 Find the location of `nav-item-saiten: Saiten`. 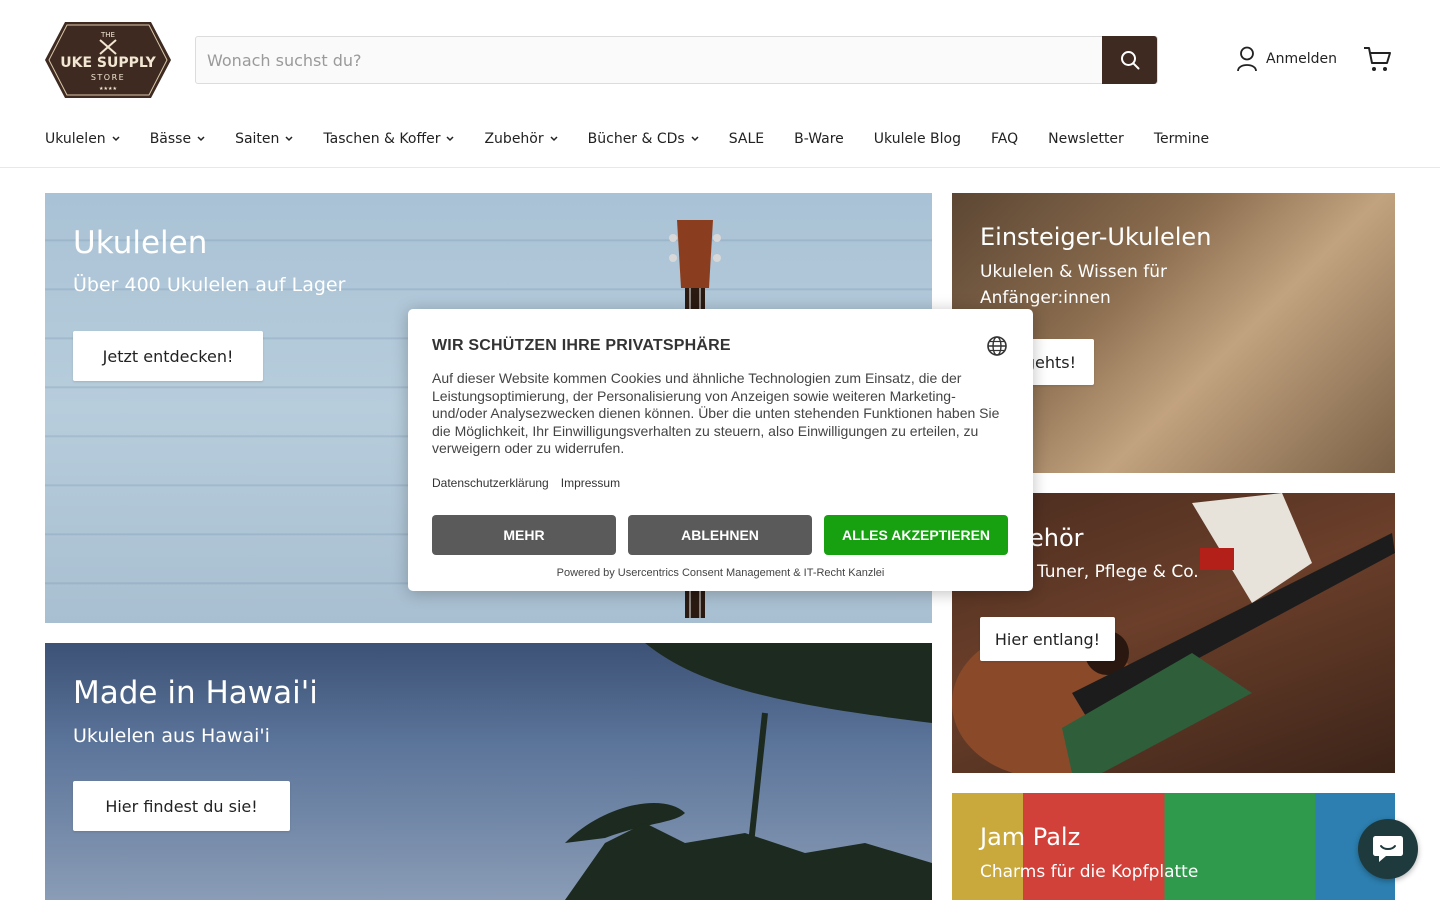

nav-item-saiten: Saiten is located at coordinates (264, 139).